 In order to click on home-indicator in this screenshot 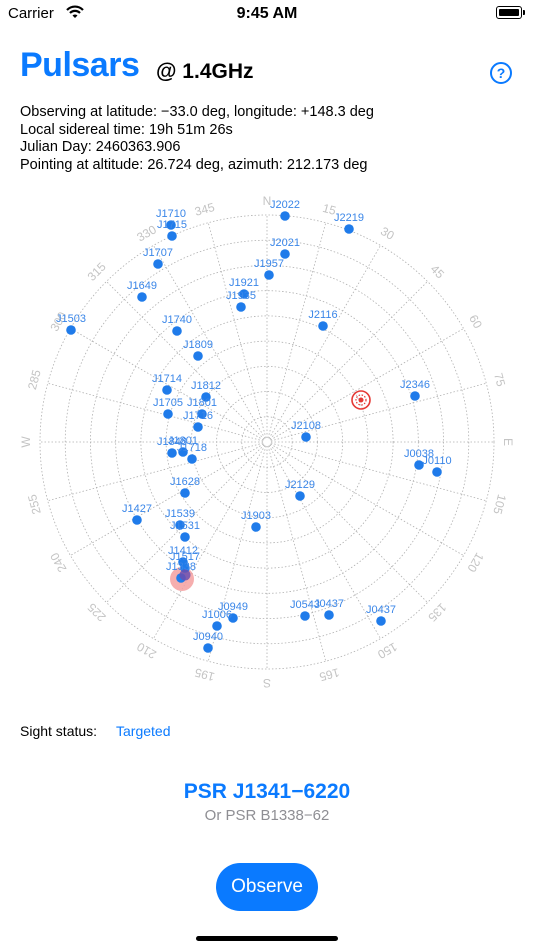, I will do `click(267, 938)`.